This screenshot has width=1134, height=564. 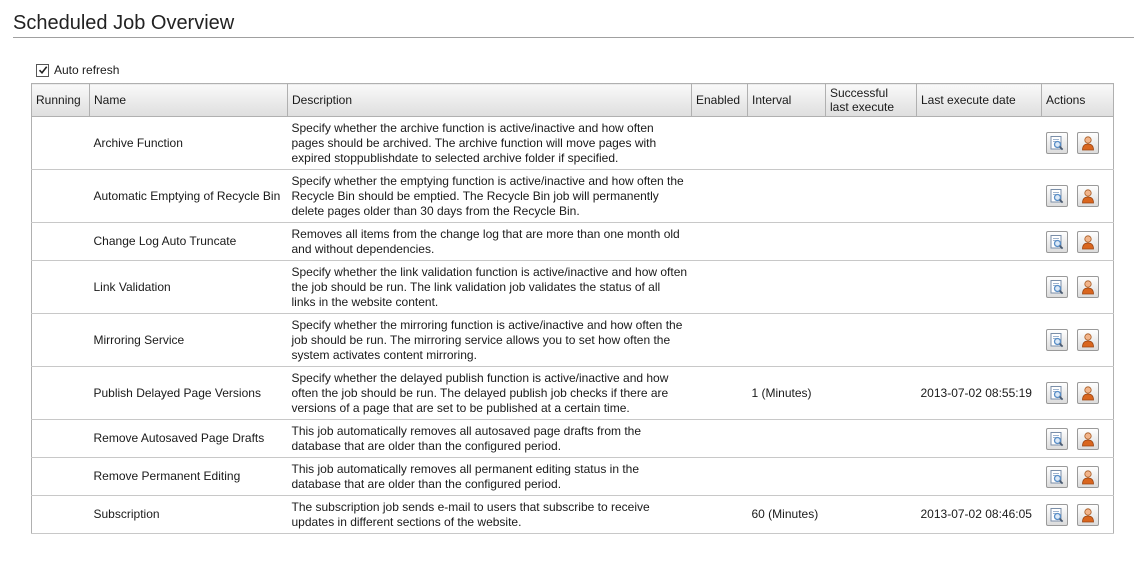 What do you see at coordinates (786, 514) in the screenshot?
I see `job-interval: 60 (Minutes)` at bounding box center [786, 514].